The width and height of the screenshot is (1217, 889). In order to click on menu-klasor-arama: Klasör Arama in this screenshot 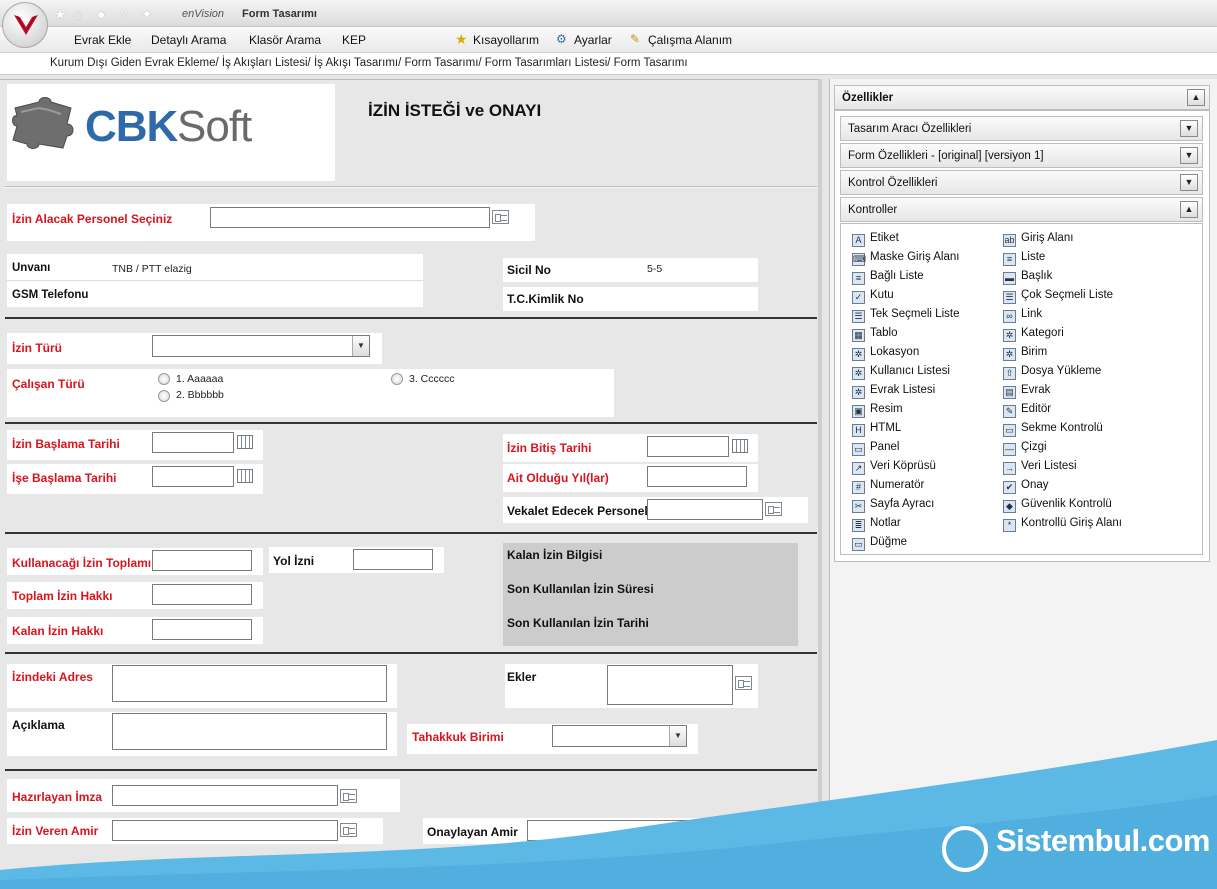, I will do `click(285, 40)`.